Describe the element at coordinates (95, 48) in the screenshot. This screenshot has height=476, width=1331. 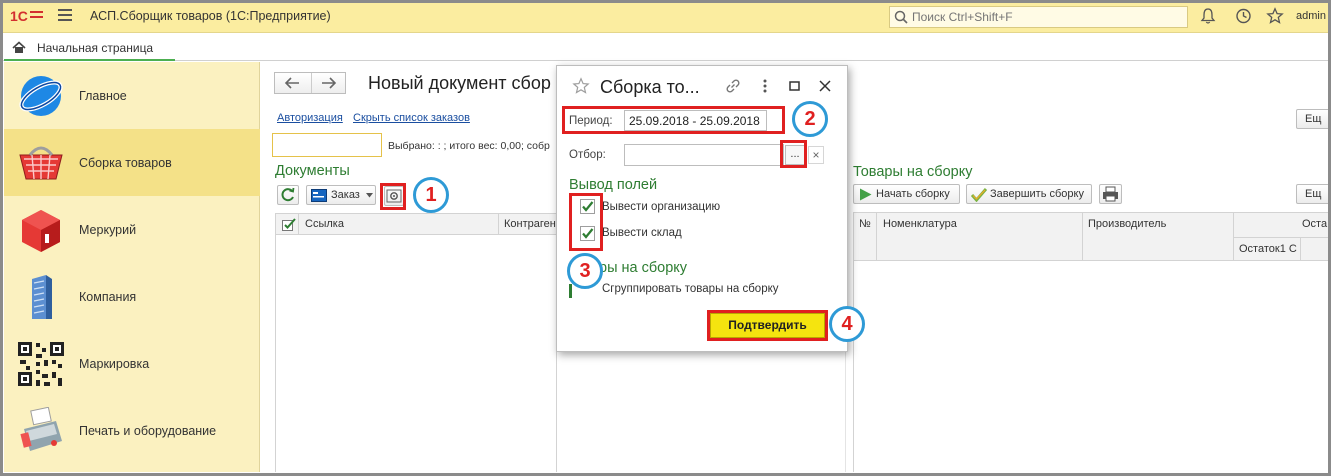
I see `tab-home-label: Начальная страница` at that location.